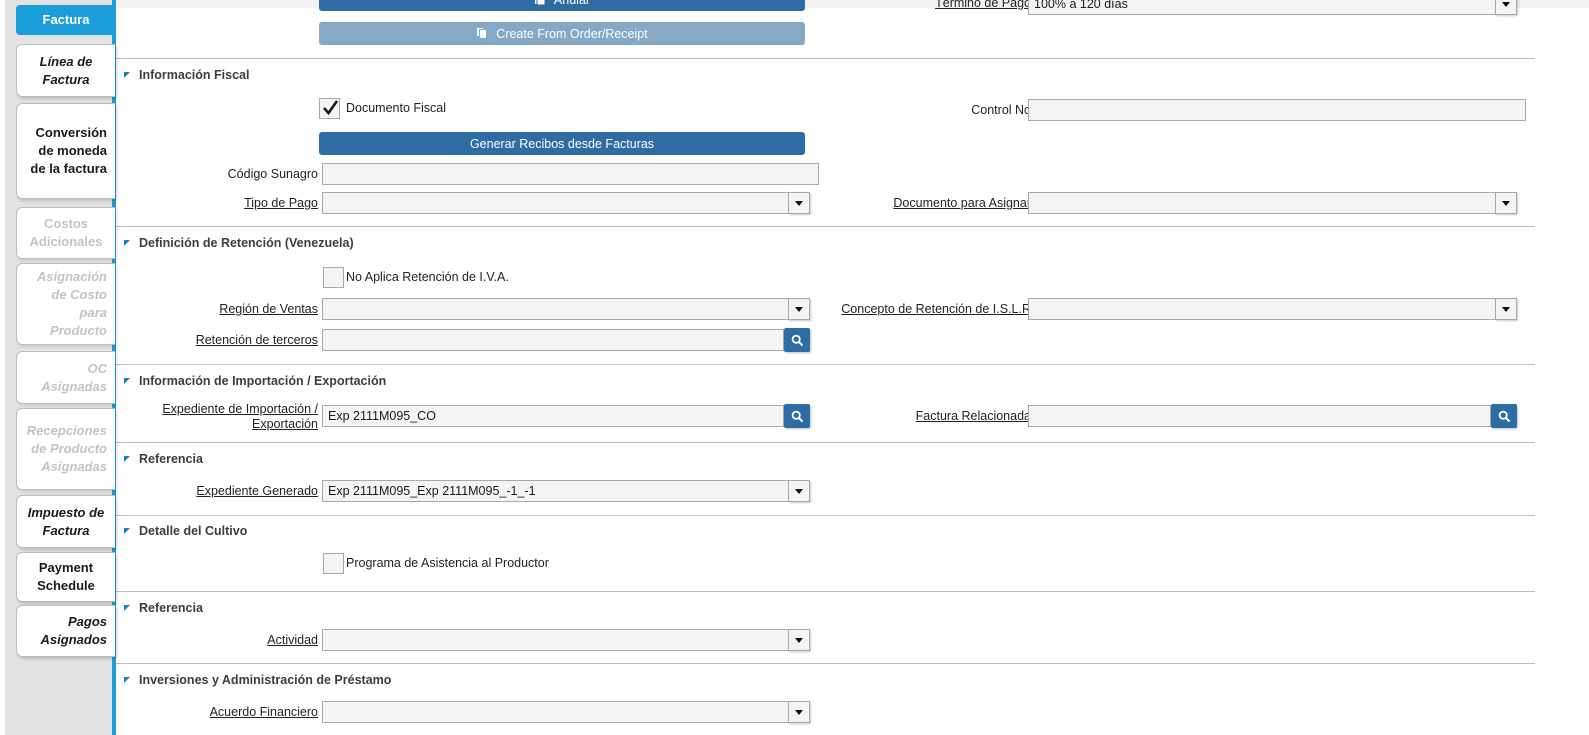  I want to click on sidebar-item-impuesto-de-factura: Impuesto de Factura, so click(65, 521).